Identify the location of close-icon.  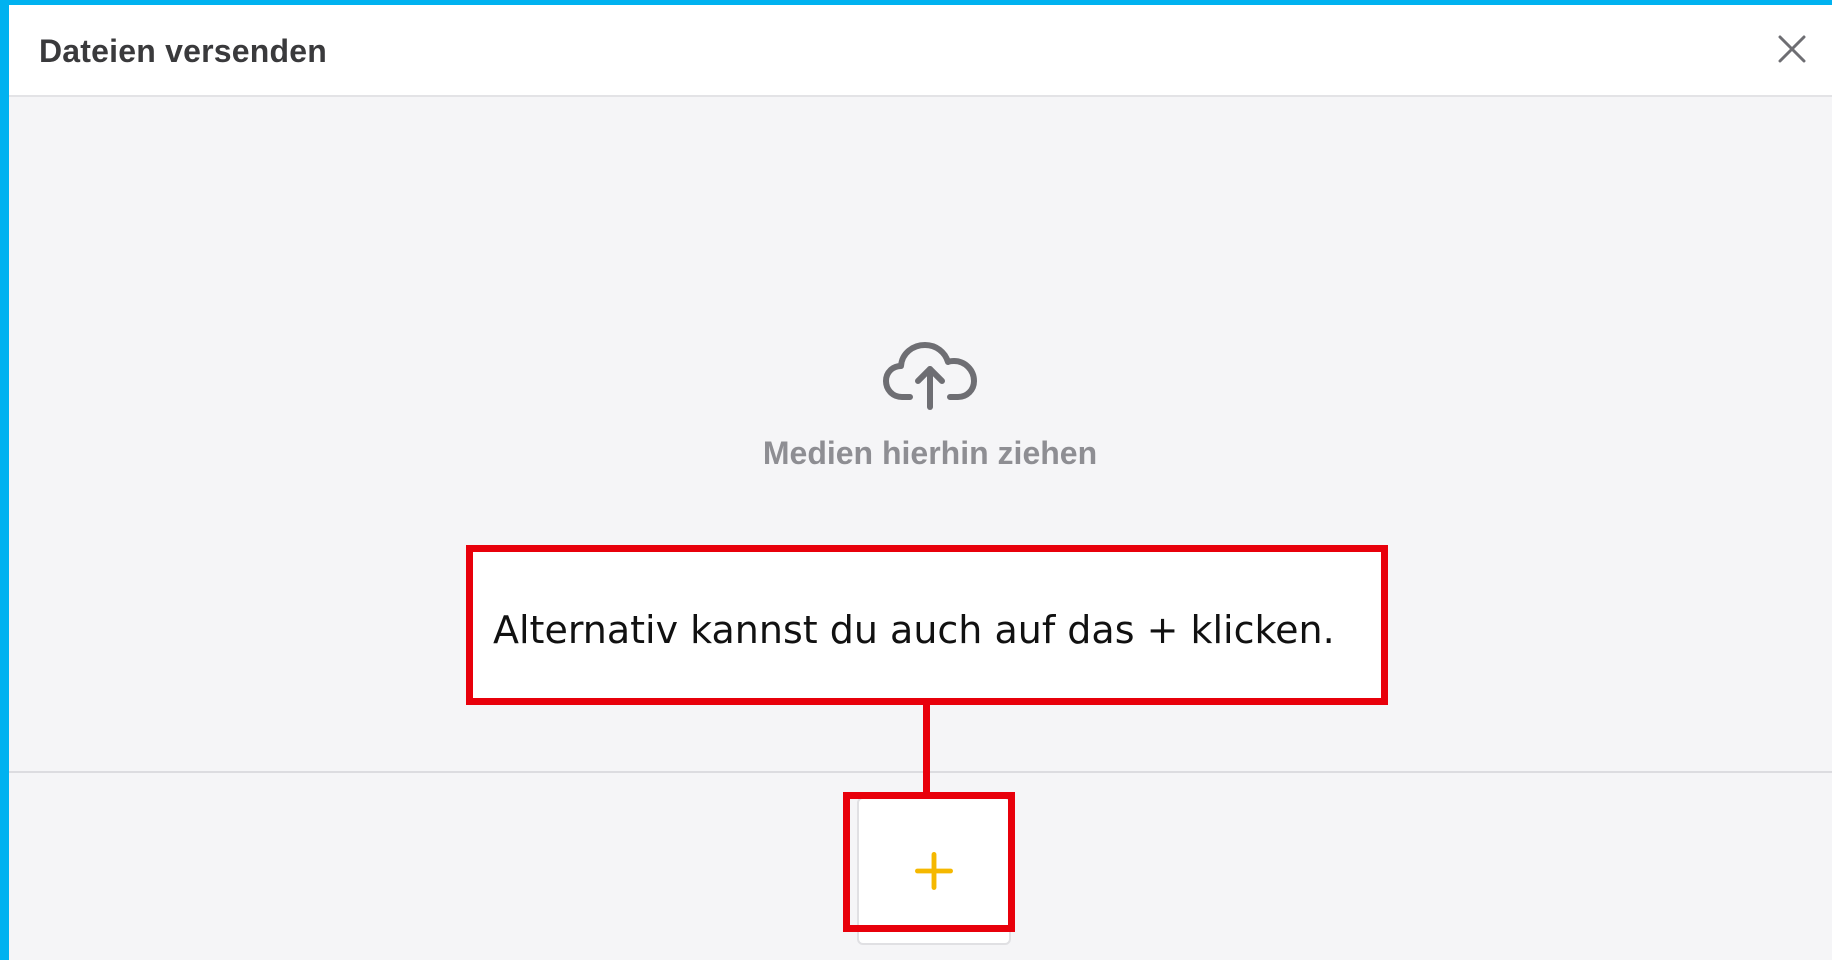
(1792, 49).